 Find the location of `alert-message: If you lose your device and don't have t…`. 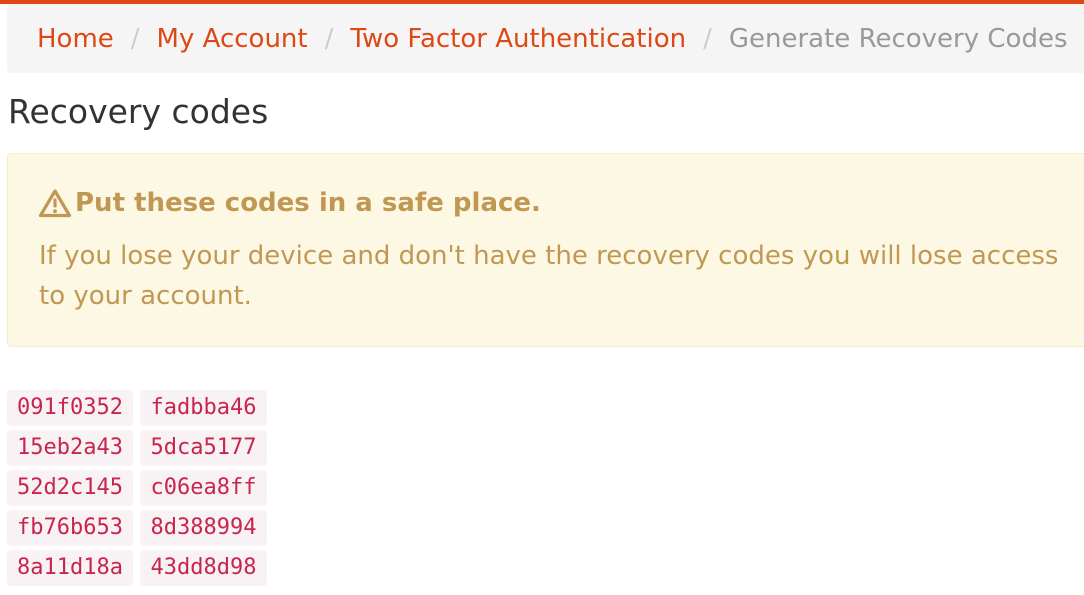

alert-message: If you lose your device and don't have t… is located at coordinates (549, 276).